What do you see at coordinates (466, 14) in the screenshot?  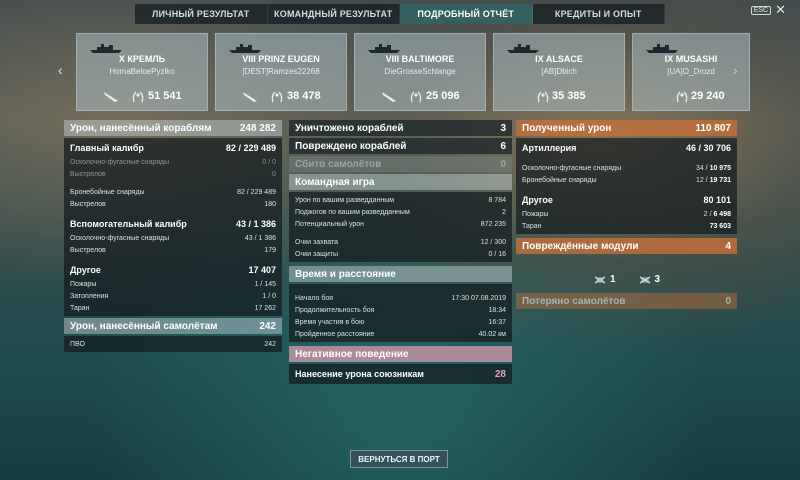 I see `tab-detailed-report: ПОДРОБНЫЙ ОТЧЁТ` at bounding box center [466, 14].